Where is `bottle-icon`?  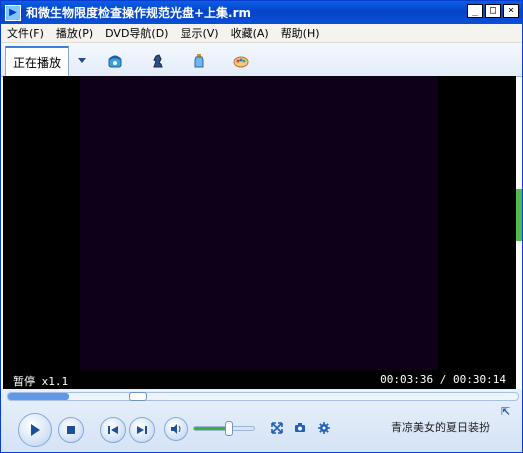 bottle-icon is located at coordinates (199, 61).